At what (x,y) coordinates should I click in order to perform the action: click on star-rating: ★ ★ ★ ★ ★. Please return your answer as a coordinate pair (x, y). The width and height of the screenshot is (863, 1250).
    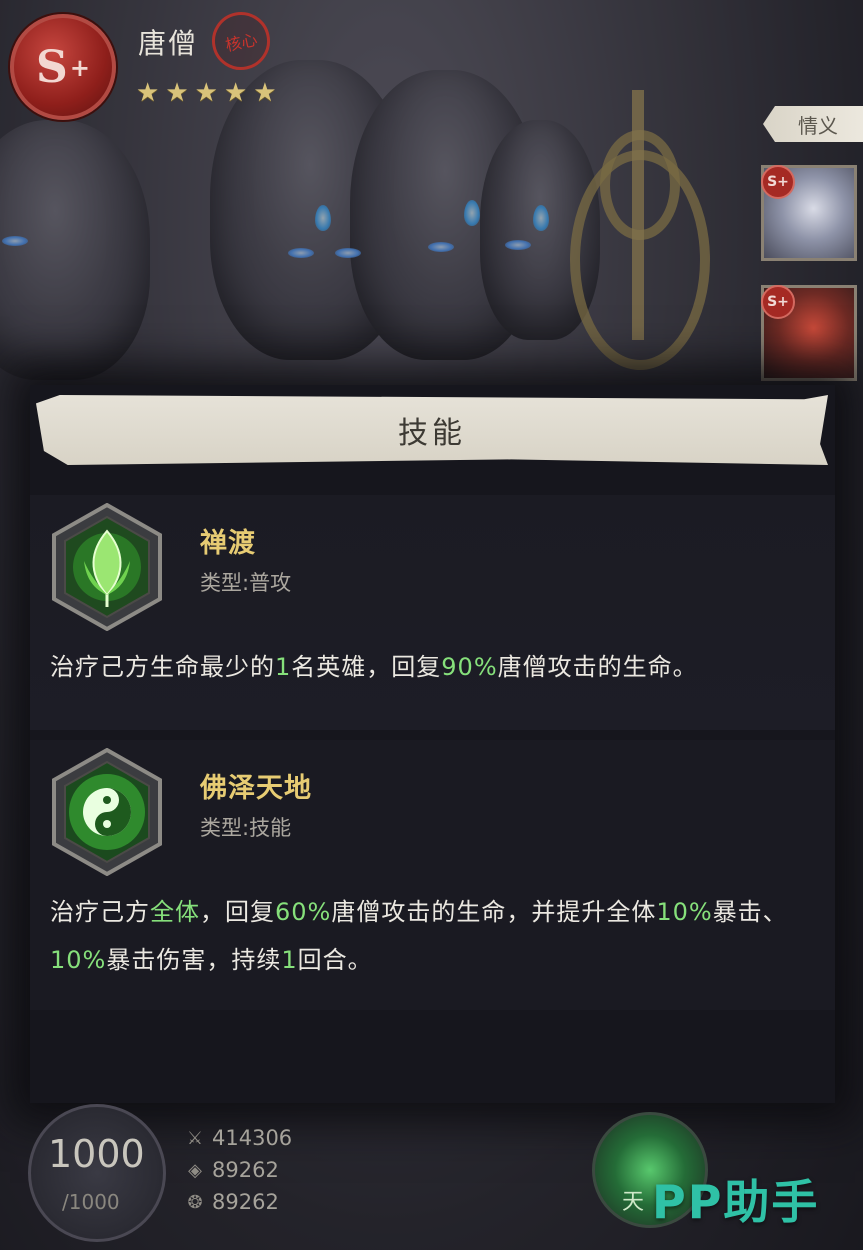
    Looking at the image, I should click on (206, 93).